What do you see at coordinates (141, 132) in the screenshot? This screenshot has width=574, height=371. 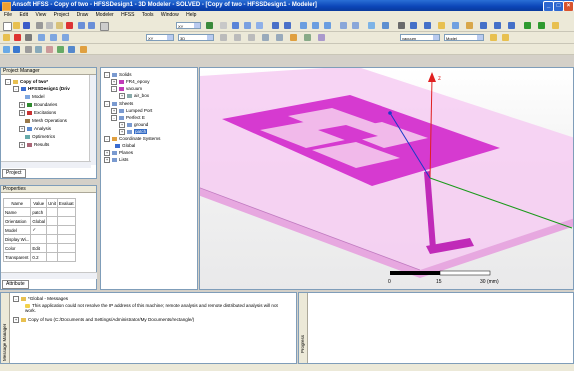 I see `tree-patch: patch` at bounding box center [141, 132].